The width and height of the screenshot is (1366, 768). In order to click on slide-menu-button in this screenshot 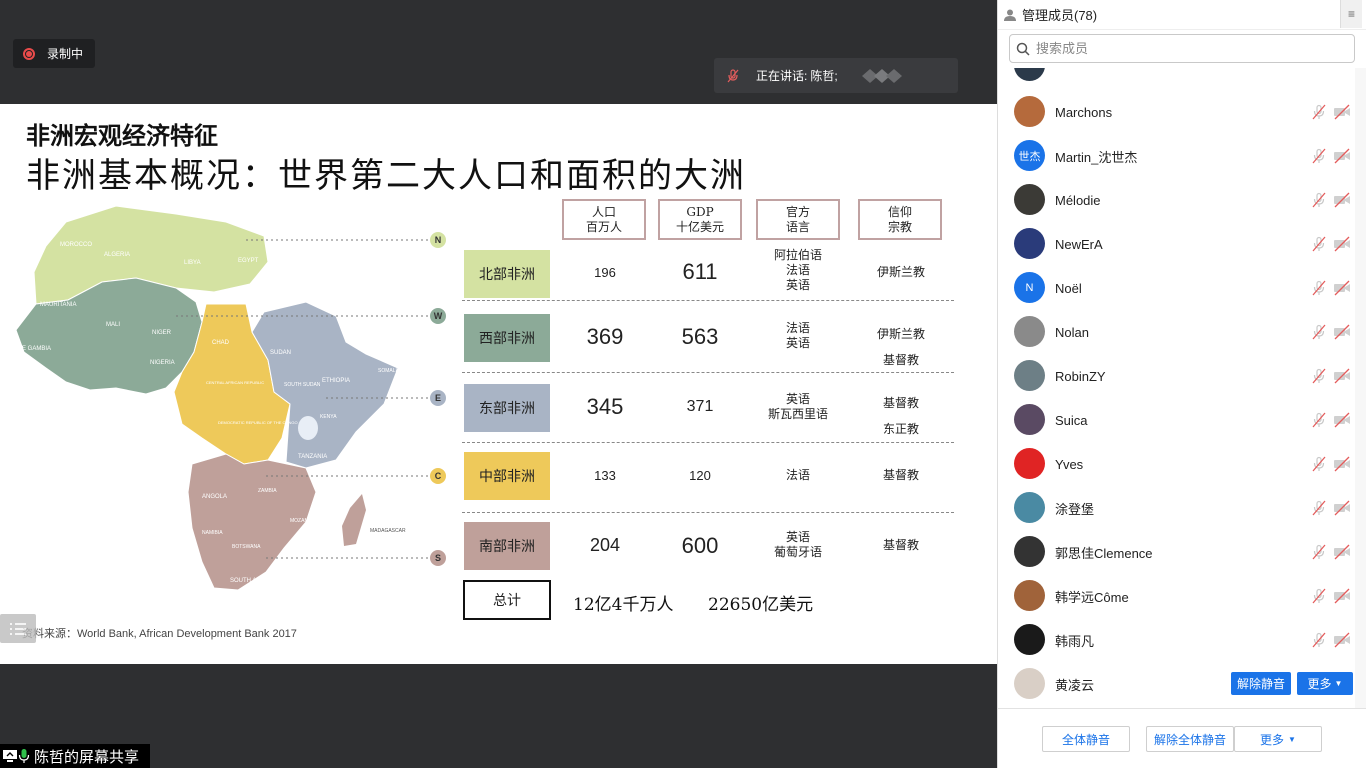, I will do `click(18, 628)`.